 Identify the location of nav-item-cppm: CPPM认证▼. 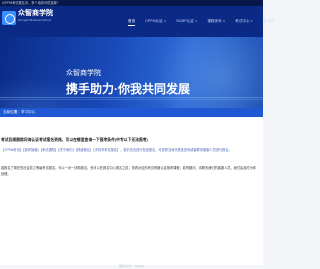
(155, 23).